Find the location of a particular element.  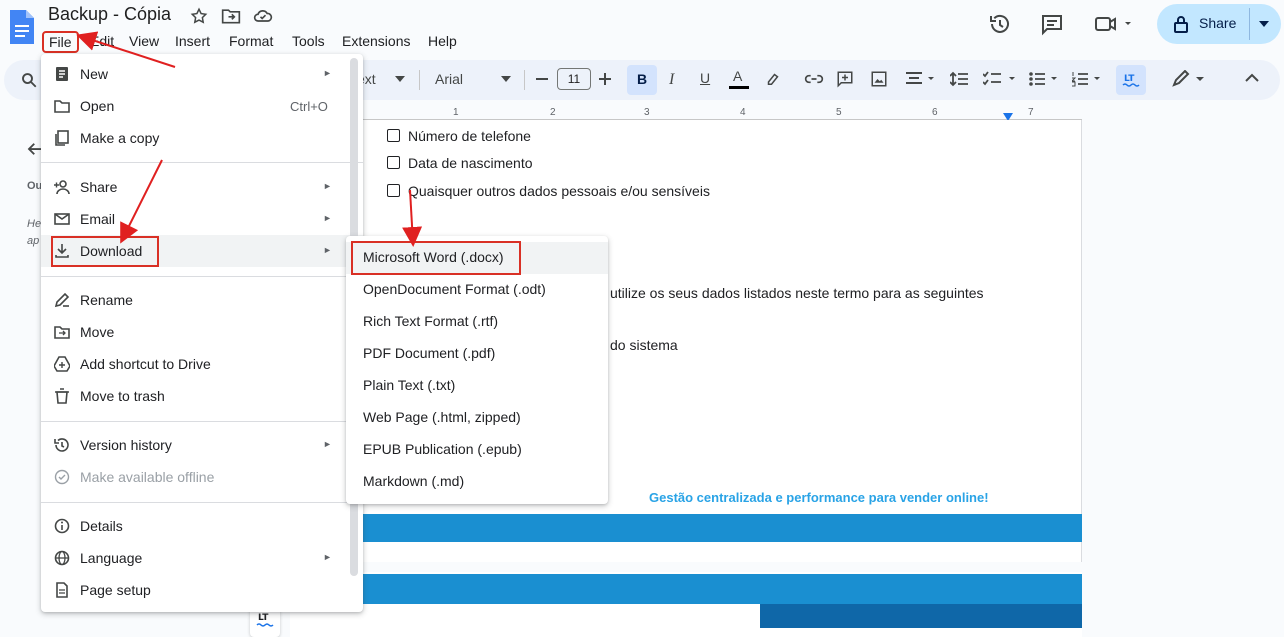

arrow-to-file is located at coordinates (126, 49).